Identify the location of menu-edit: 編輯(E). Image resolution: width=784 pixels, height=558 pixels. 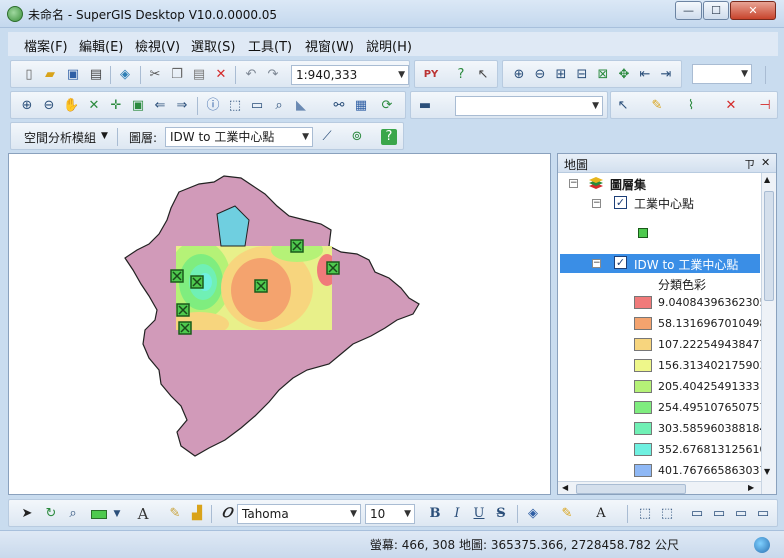
(101, 45).